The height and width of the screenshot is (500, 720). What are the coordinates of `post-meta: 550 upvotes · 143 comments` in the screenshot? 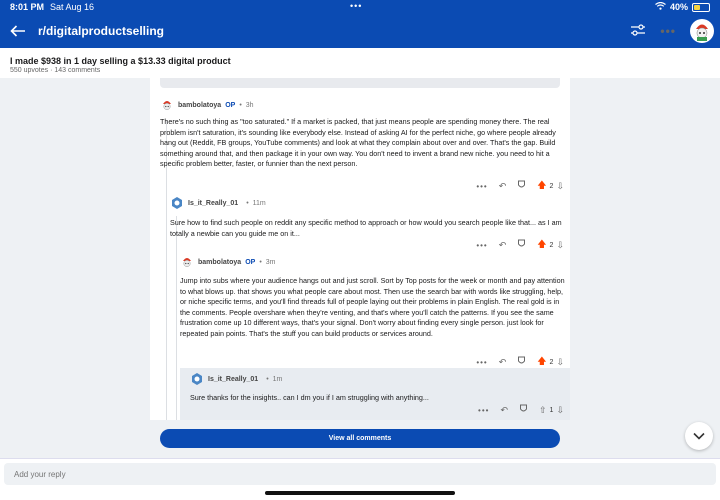 It's located at (55, 70).